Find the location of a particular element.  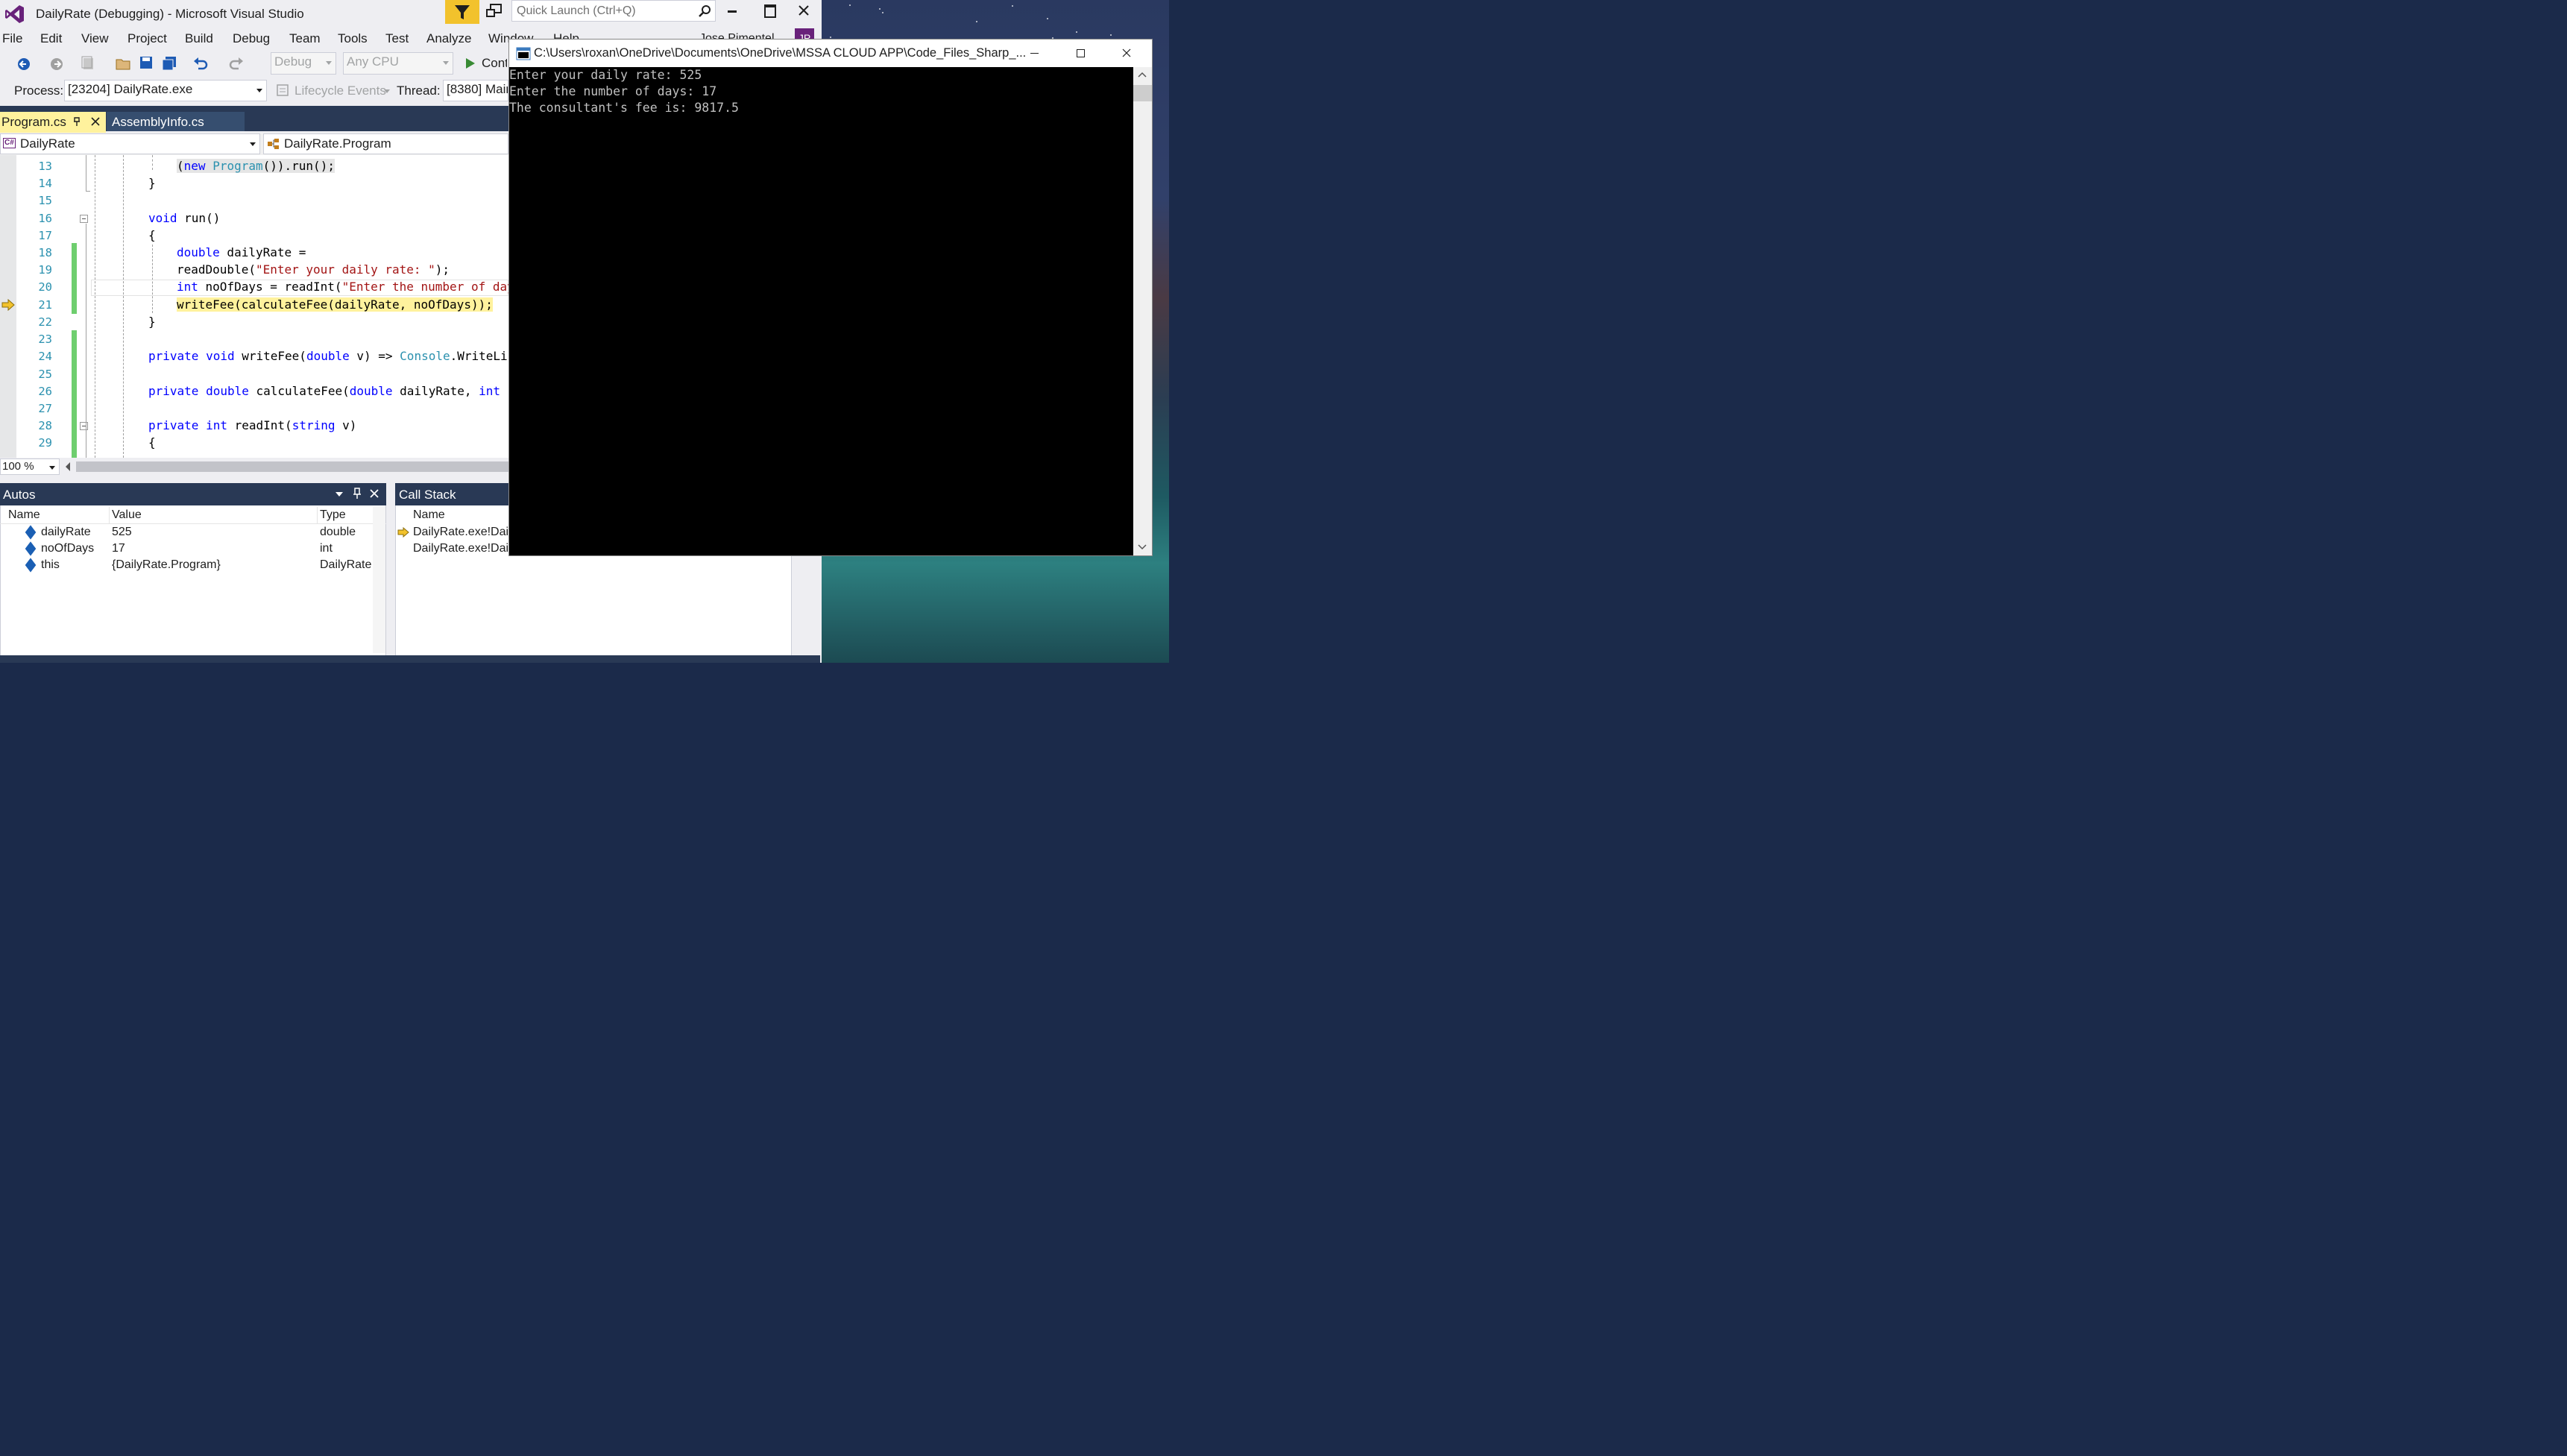

horizontal-scrollbar-thumb is located at coordinates (292, 466).